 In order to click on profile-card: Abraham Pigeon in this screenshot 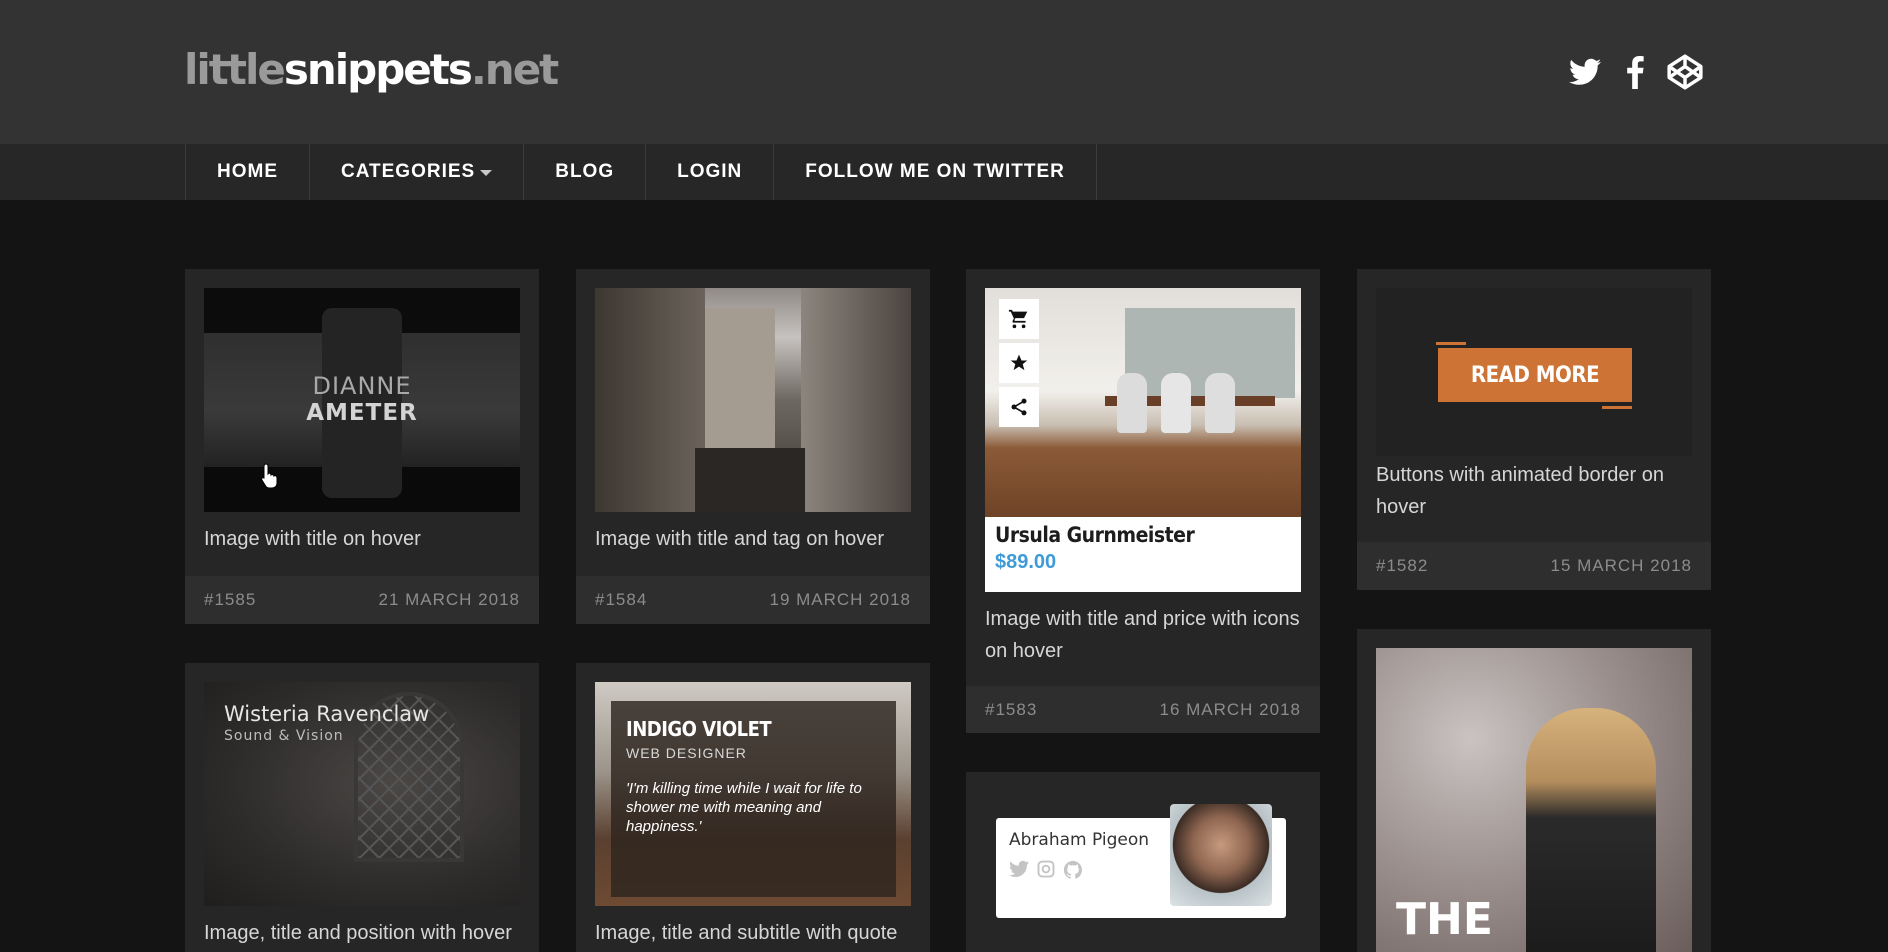, I will do `click(1141, 861)`.